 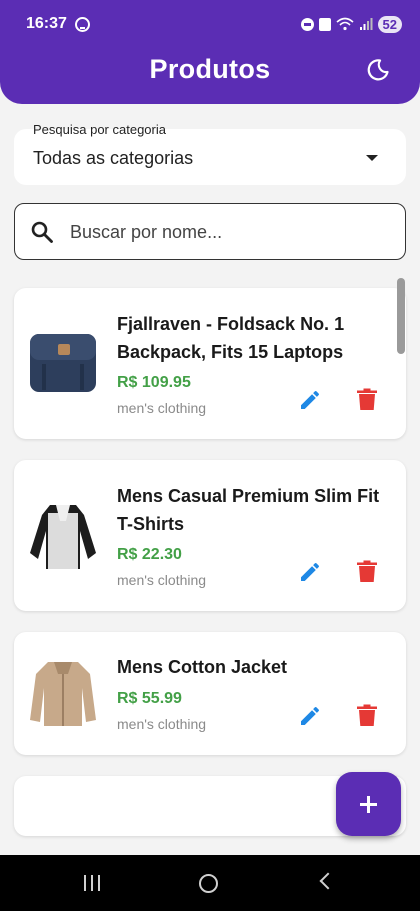 What do you see at coordinates (368, 804) in the screenshot?
I see `add-product-button` at bounding box center [368, 804].